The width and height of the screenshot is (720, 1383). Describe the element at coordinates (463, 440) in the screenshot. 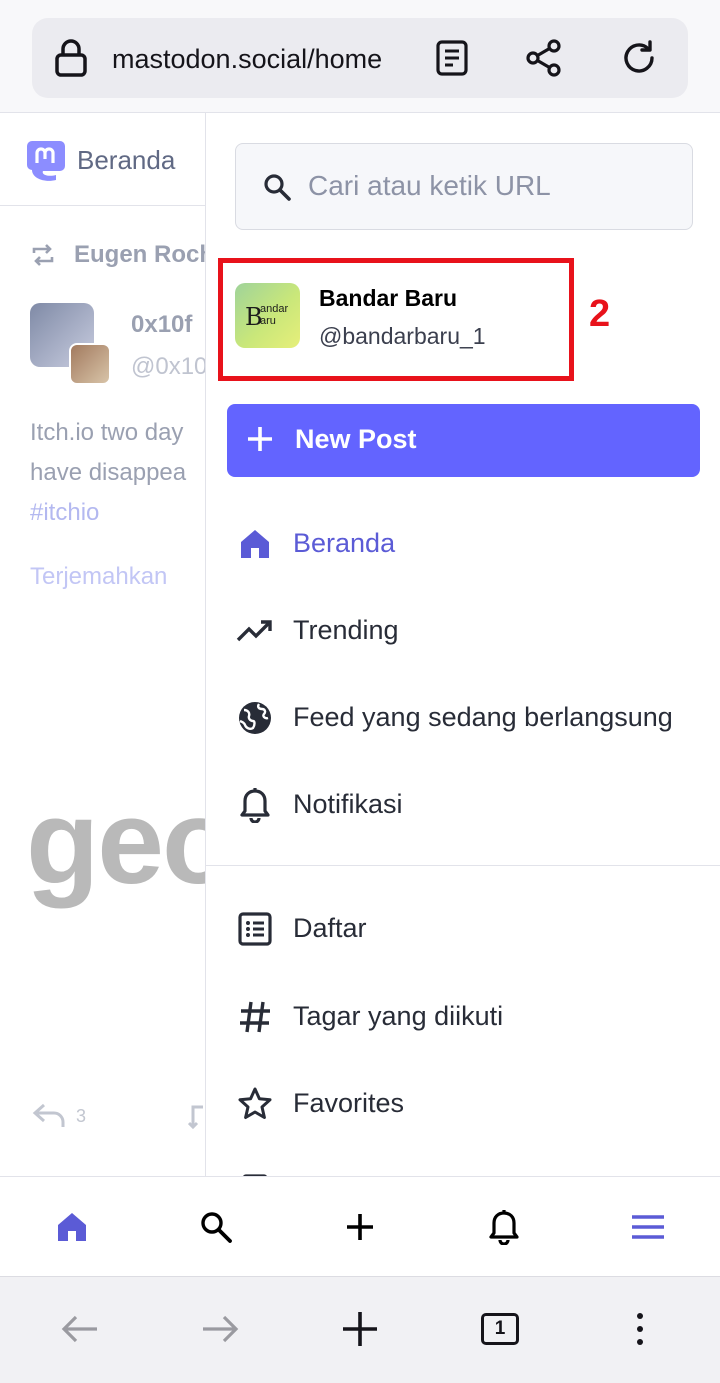

I see `new-post-button: New Post` at that location.